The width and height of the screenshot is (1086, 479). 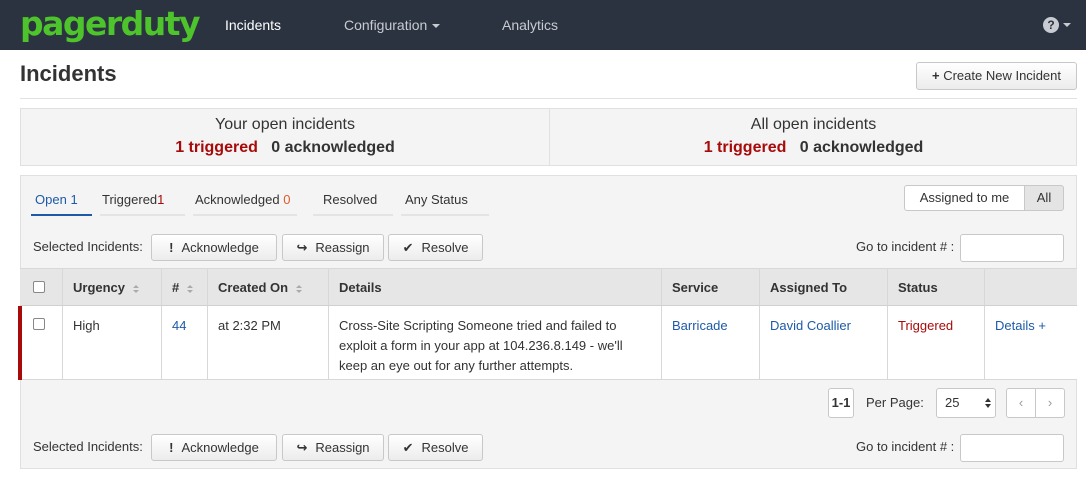 What do you see at coordinates (862, 147) in the screenshot?
I see `all-acknowledged-count: 0 acknowledged` at bounding box center [862, 147].